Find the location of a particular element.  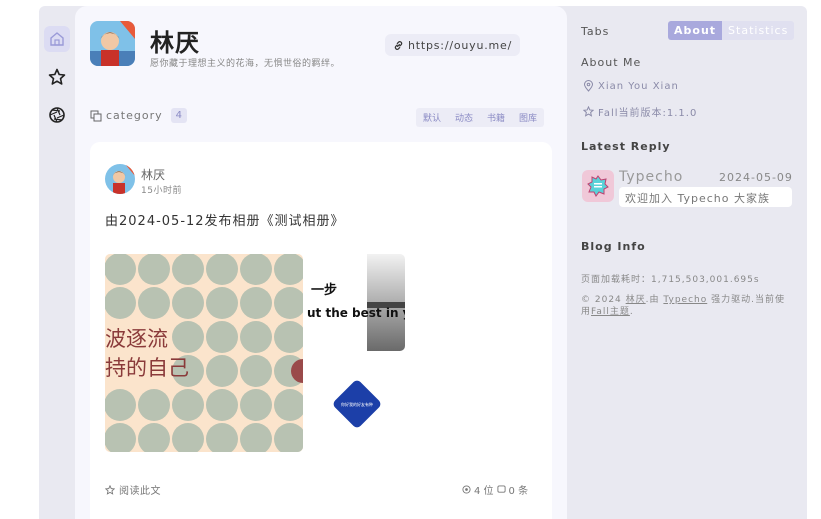

copyright-mid: .由 is located at coordinates (654, 300).